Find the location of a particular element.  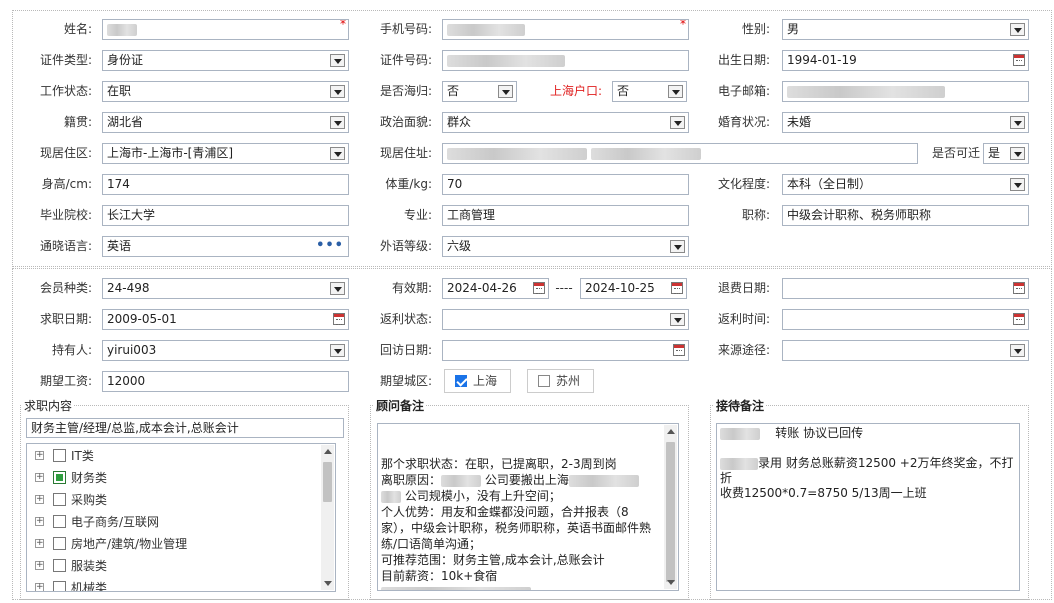

major-field: 工商管理 is located at coordinates (565, 215).